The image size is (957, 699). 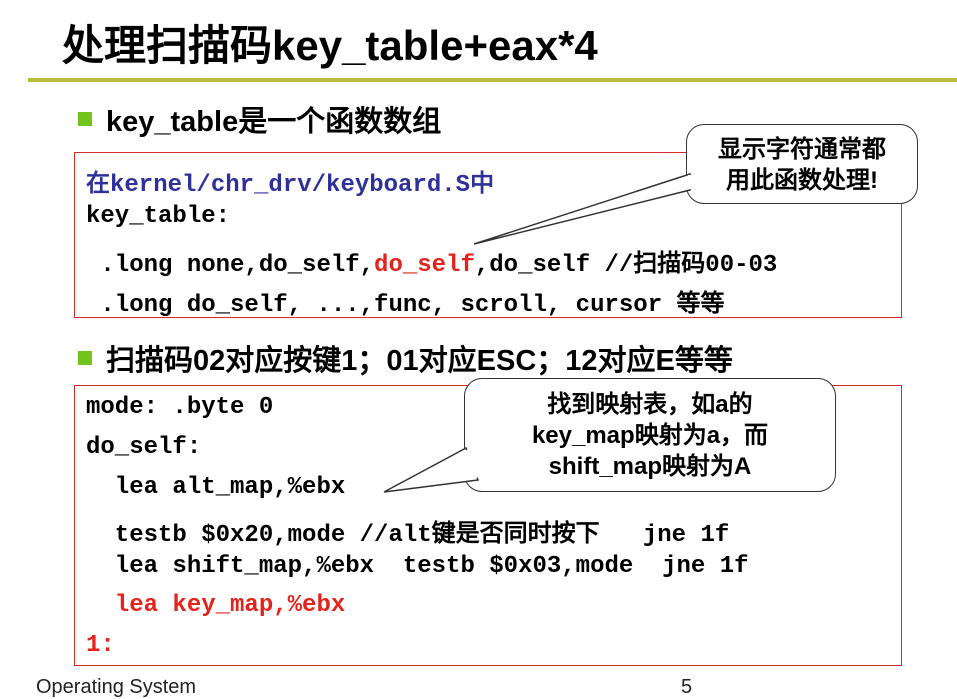 I want to click on footer-course-name: Operating System, so click(x=116, y=687).